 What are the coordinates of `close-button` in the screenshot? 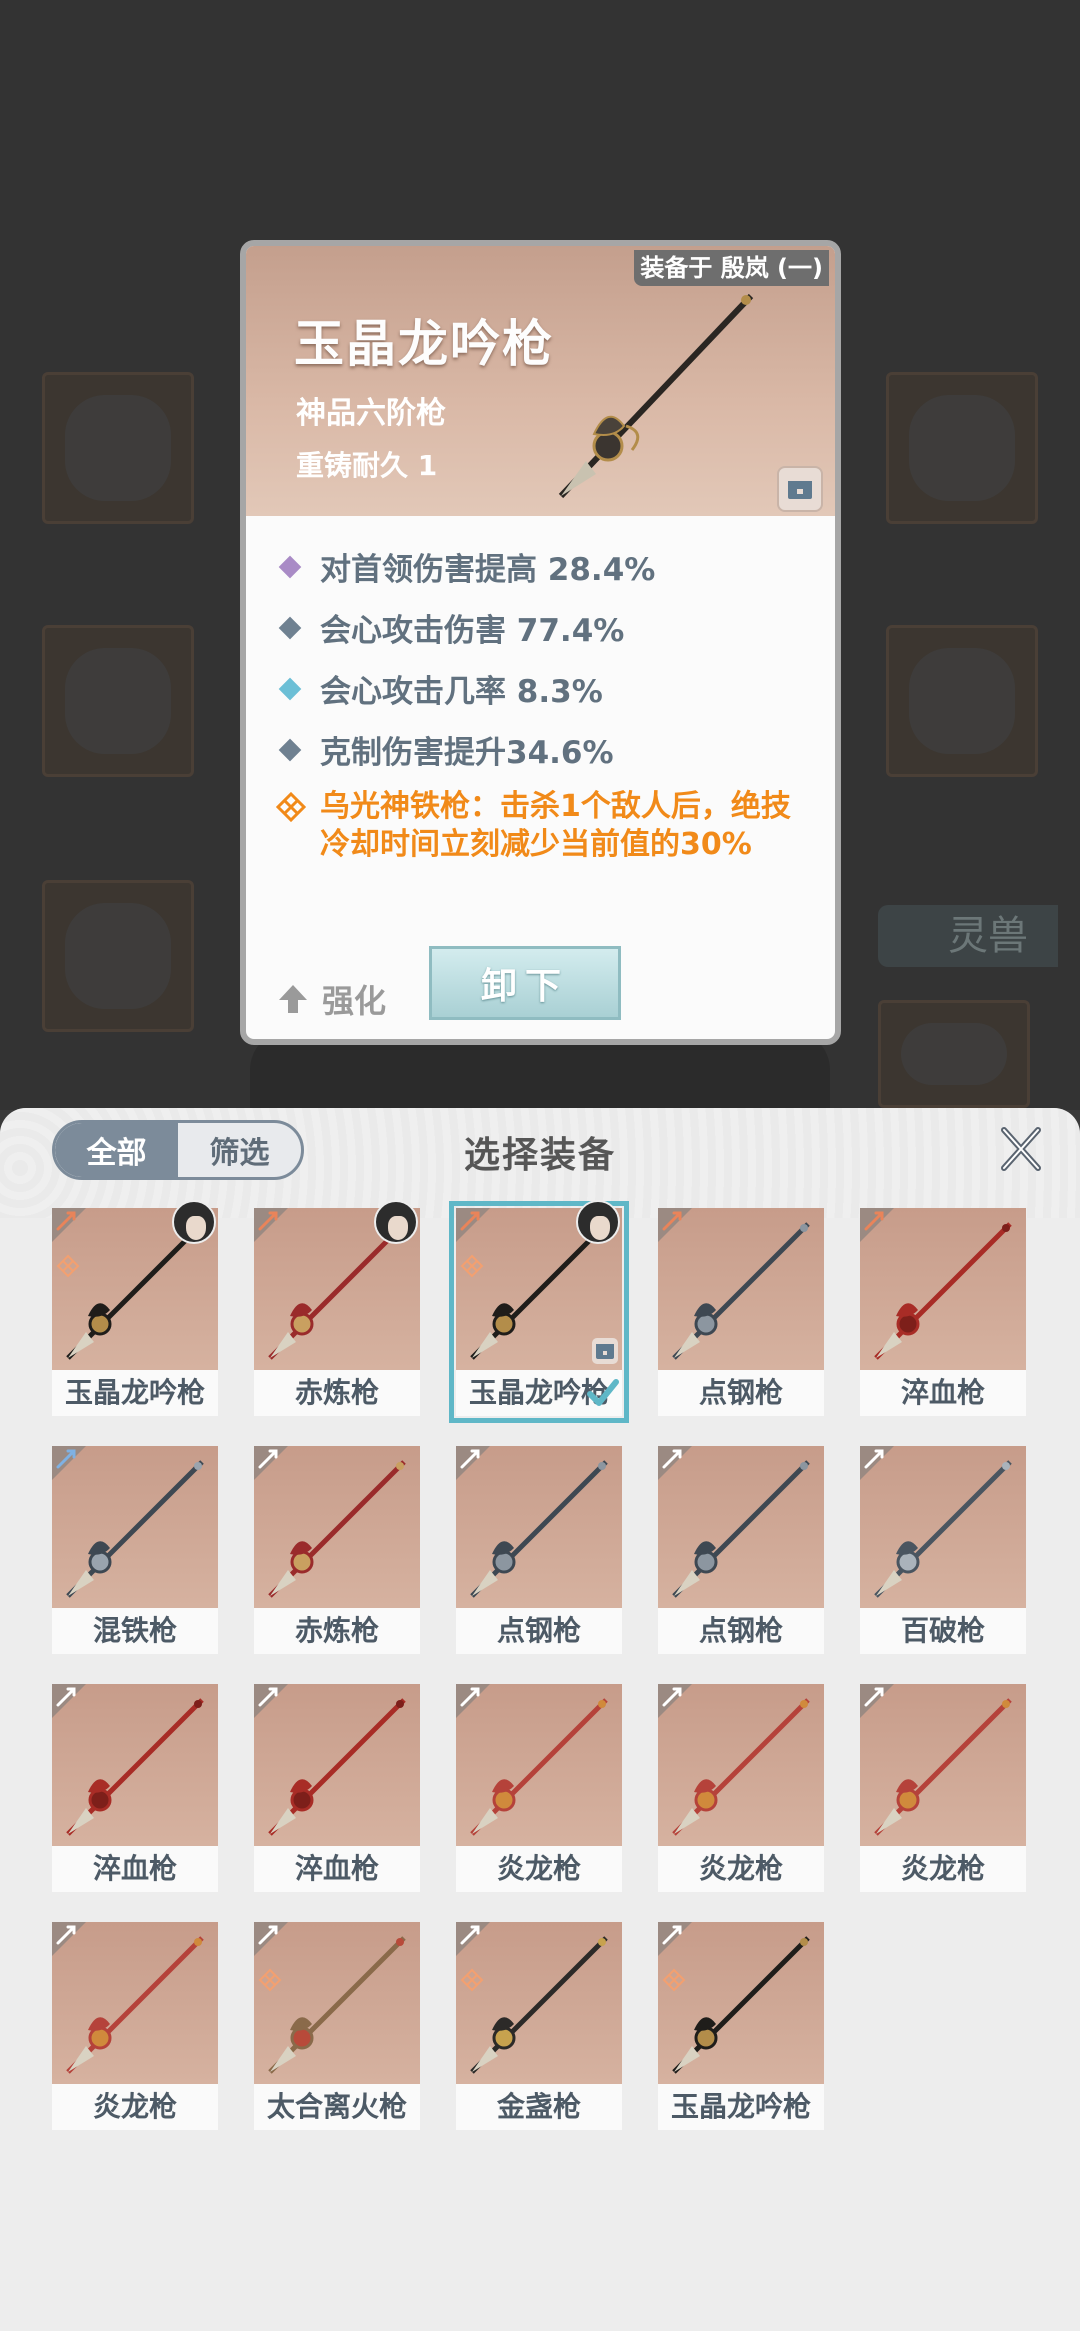 It's located at (1021, 1149).